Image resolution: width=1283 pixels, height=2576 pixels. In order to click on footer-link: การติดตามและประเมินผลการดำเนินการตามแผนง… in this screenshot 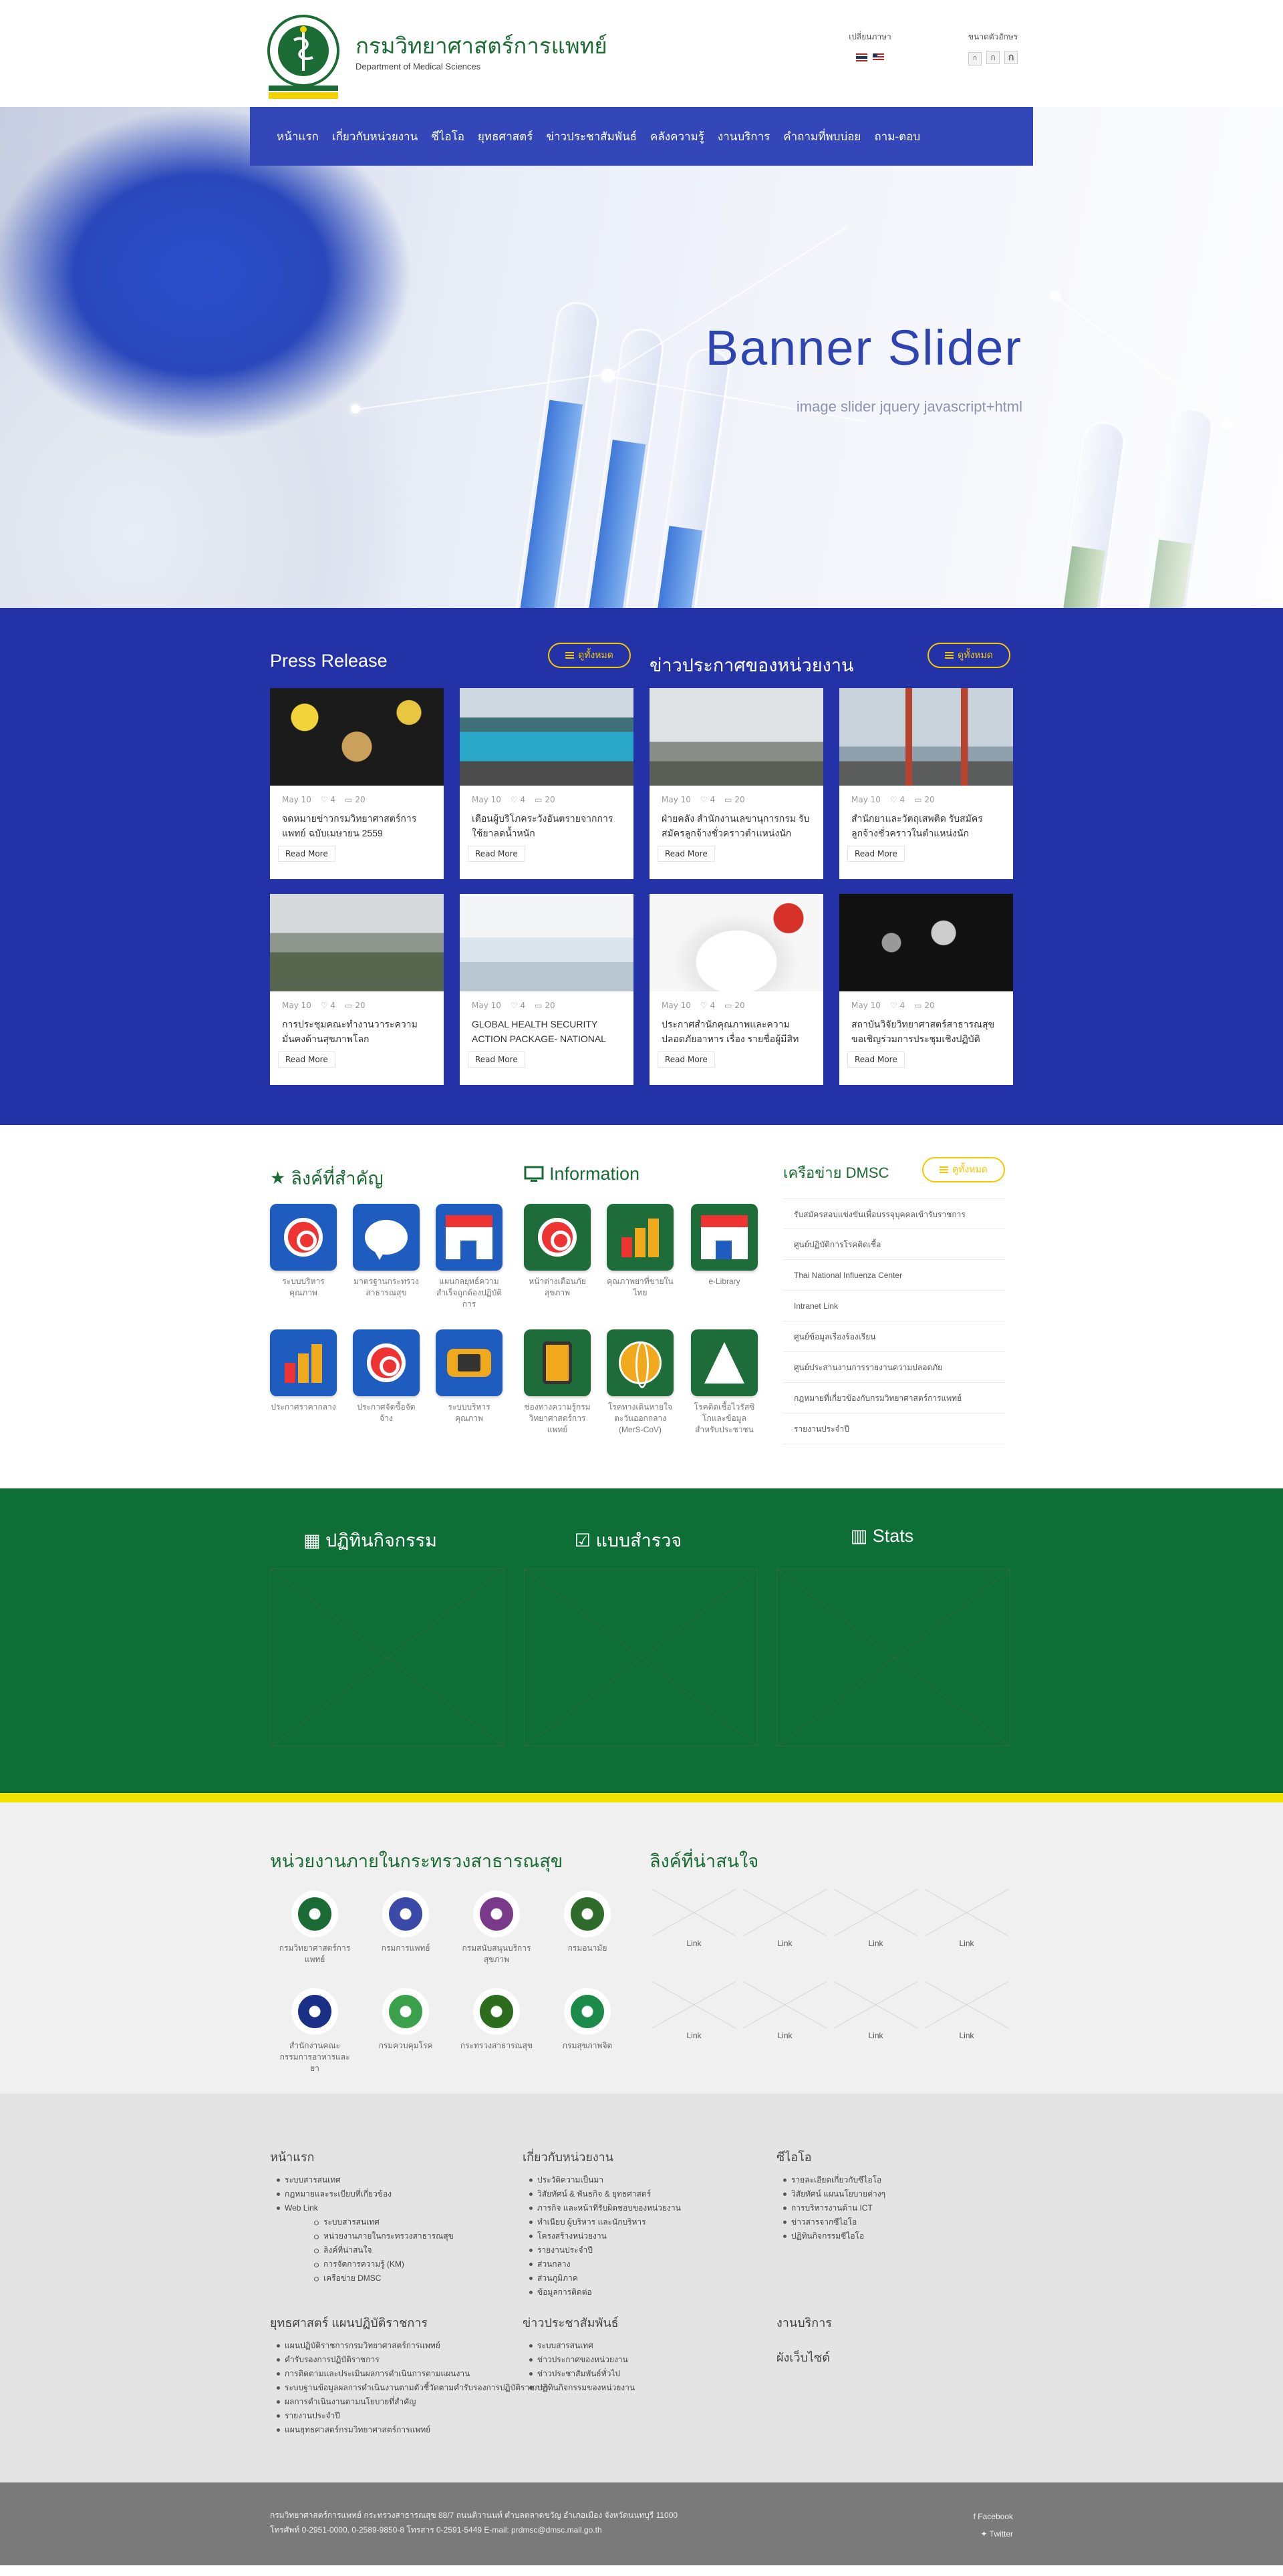, I will do `click(410, 2374)`.